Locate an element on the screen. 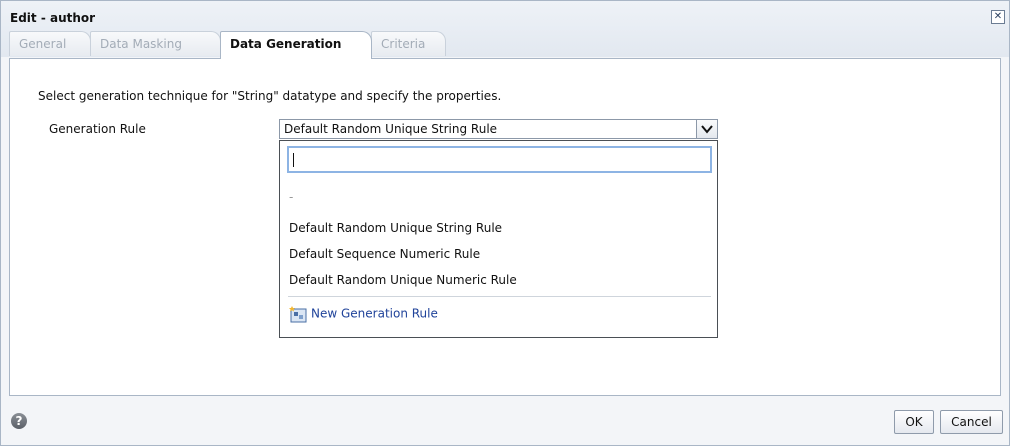  dropdown-option-sequence-numeric: Default Sequence Numeric Rule is located at coordinates (384, 254).